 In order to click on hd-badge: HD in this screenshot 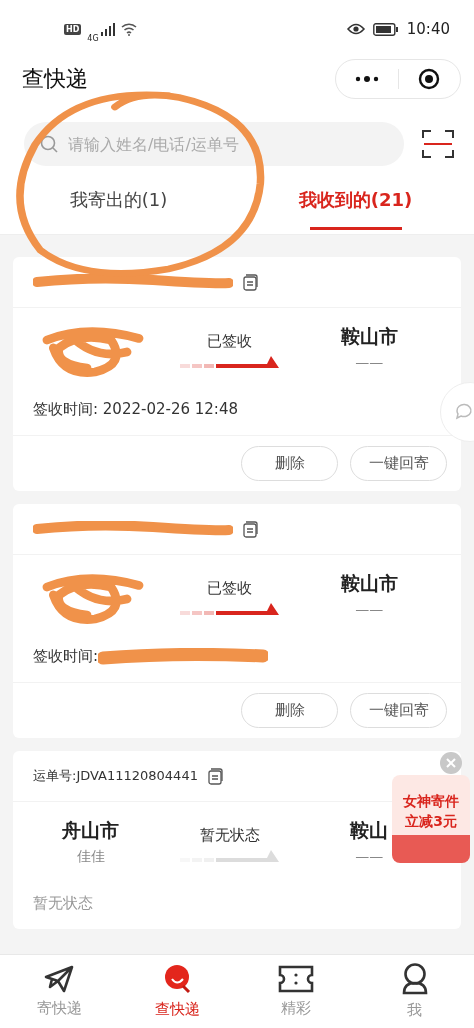, I will do `click(73, 29)`.